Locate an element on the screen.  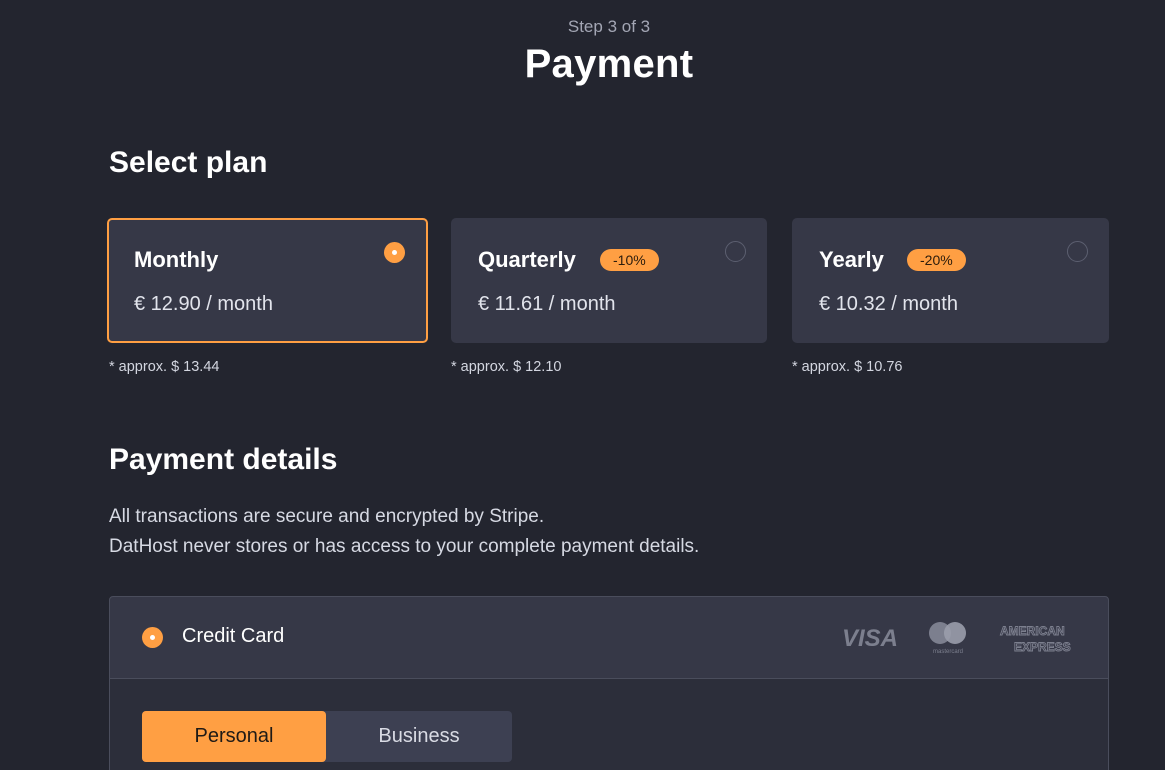
plan-price: € 10.32 / month is located at coordinates (888, 304).